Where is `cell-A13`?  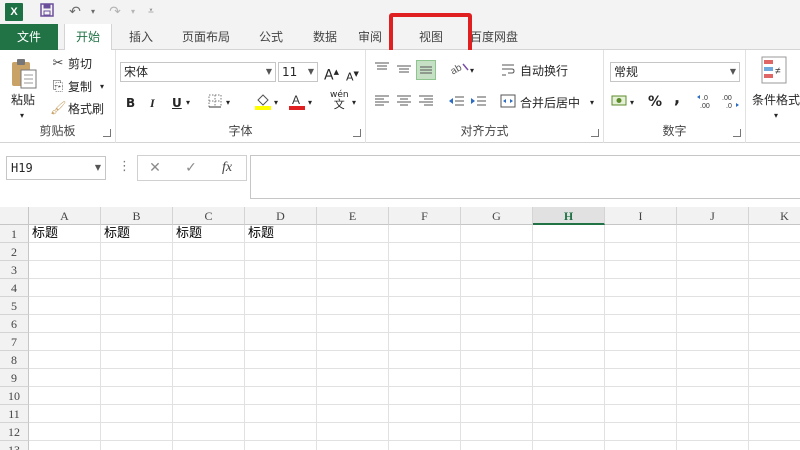
cell-A13 is located at coordinates (65, 445).